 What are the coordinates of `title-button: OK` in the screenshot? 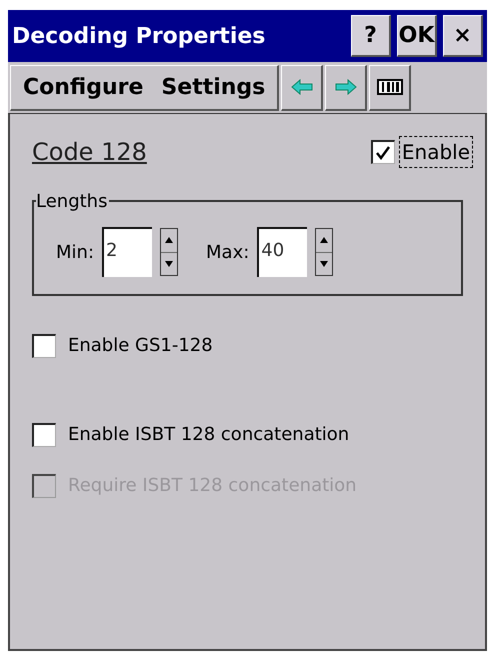 It's located at (417, 36).